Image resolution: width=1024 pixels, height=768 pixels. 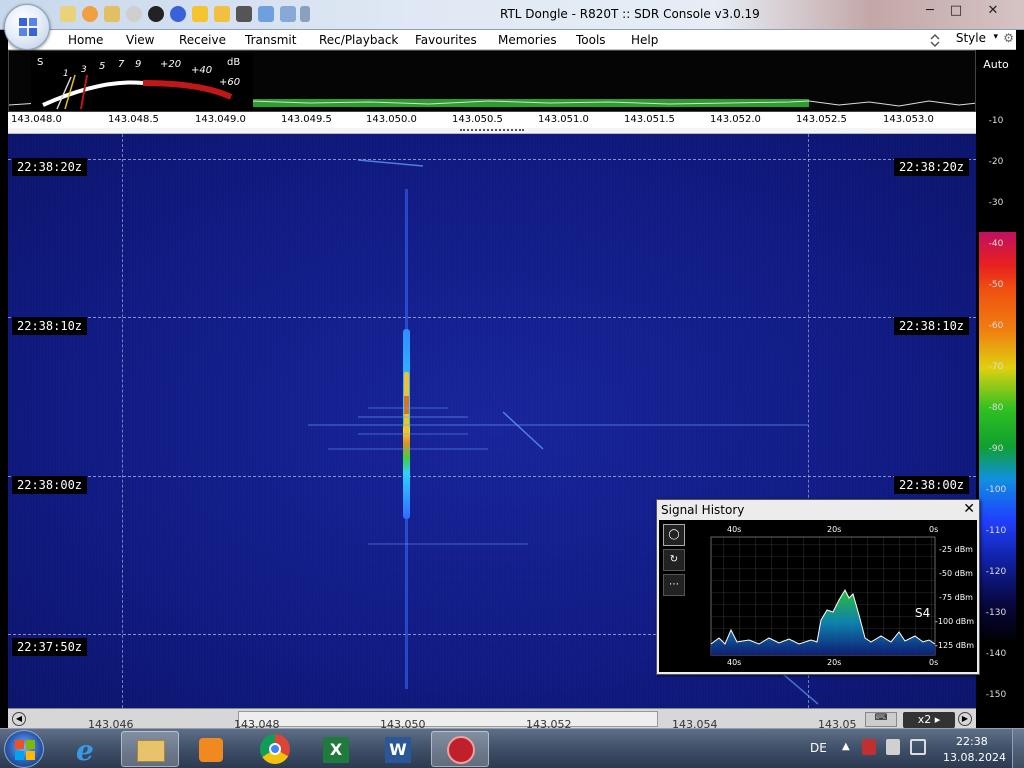 What do you see at coordinates (140, 40) in the screenshot?
I see `menu-view: View` at bounding box center [140, 40].